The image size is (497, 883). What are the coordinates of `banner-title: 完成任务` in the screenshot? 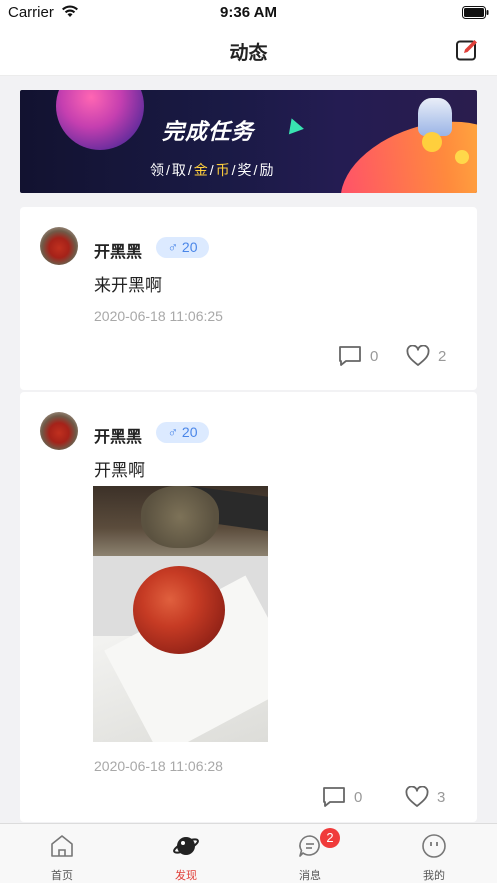 It's located at (208, 131).